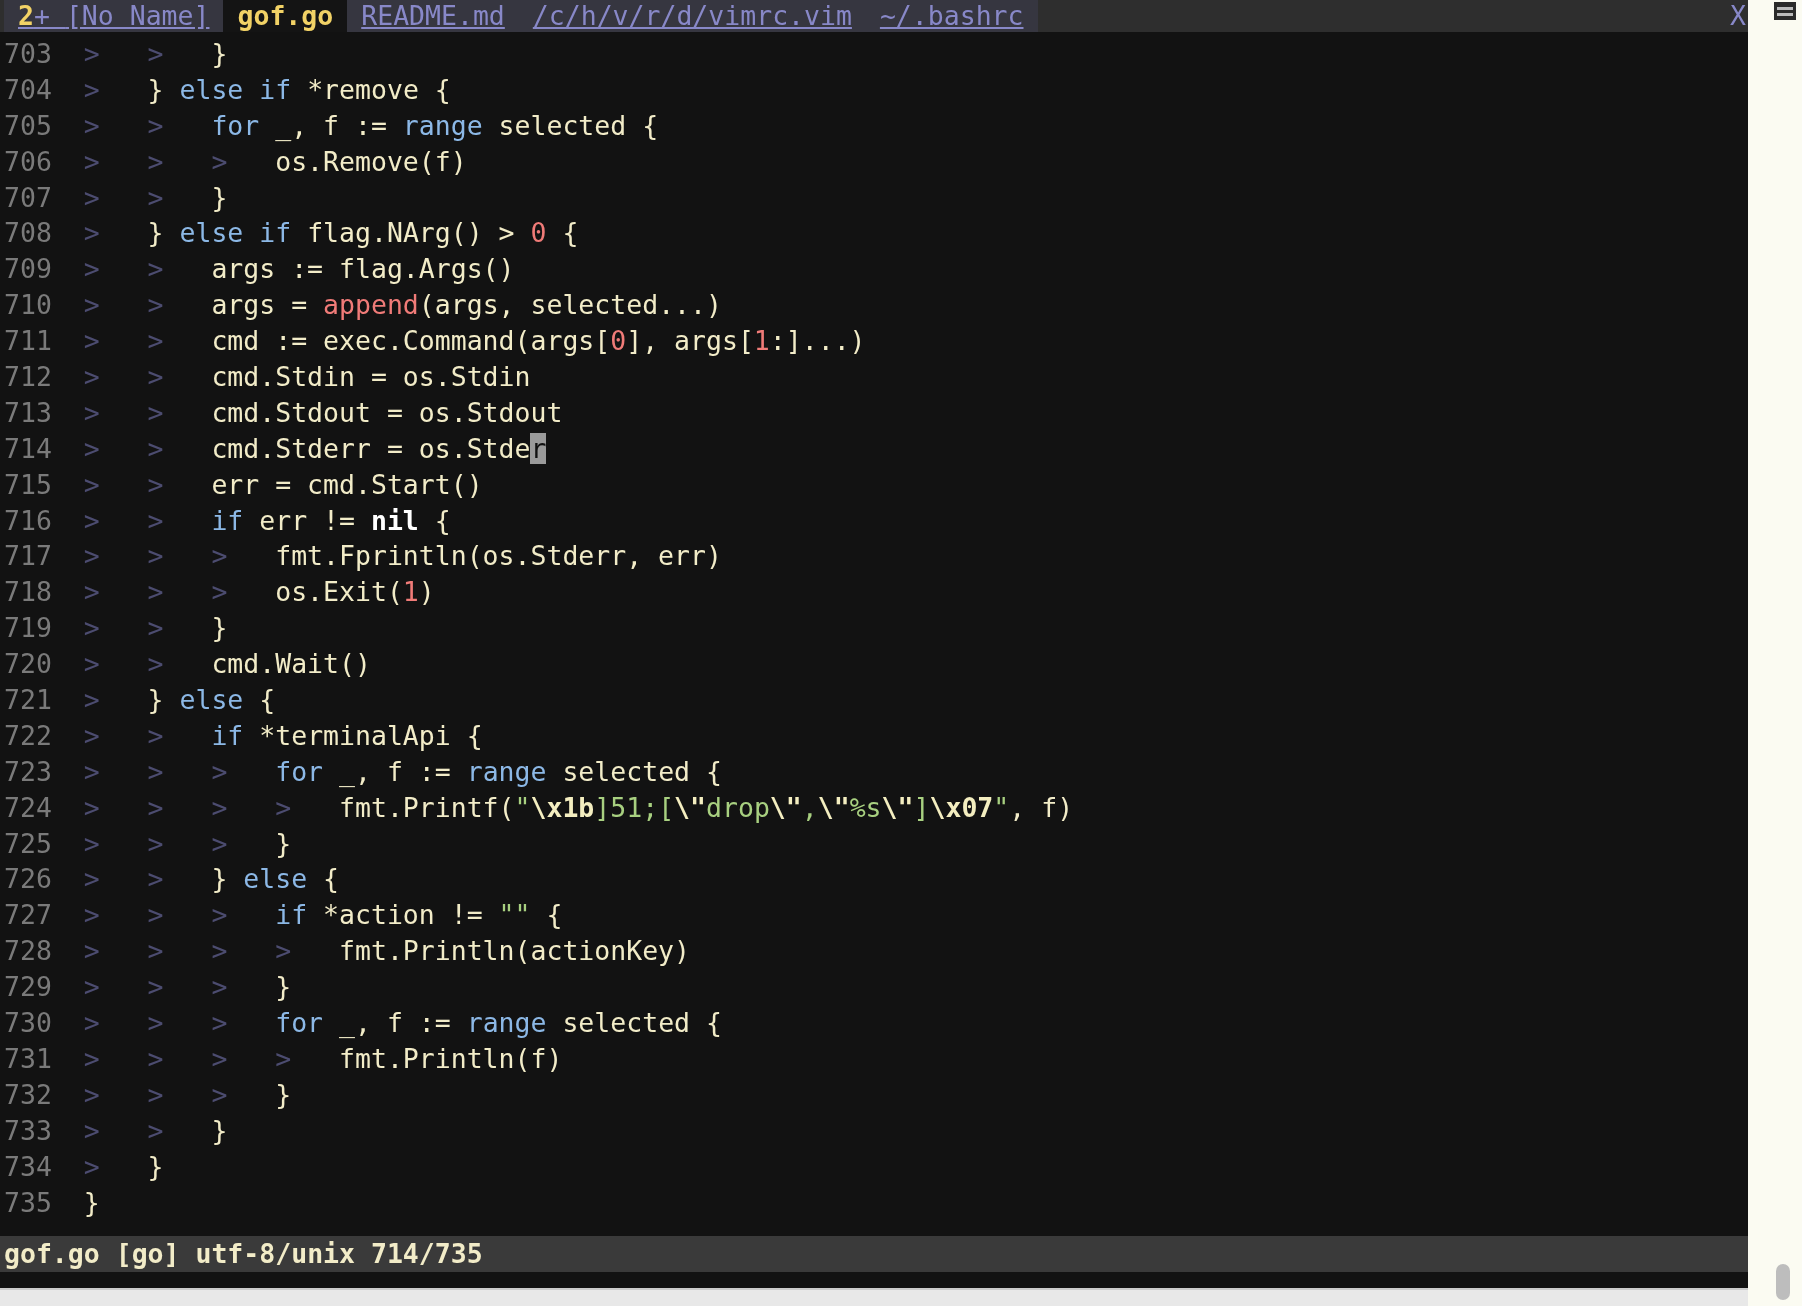 The image size is (1802, 1306). I want to click on code-line: args := flag.Args(), so click(363, 269).